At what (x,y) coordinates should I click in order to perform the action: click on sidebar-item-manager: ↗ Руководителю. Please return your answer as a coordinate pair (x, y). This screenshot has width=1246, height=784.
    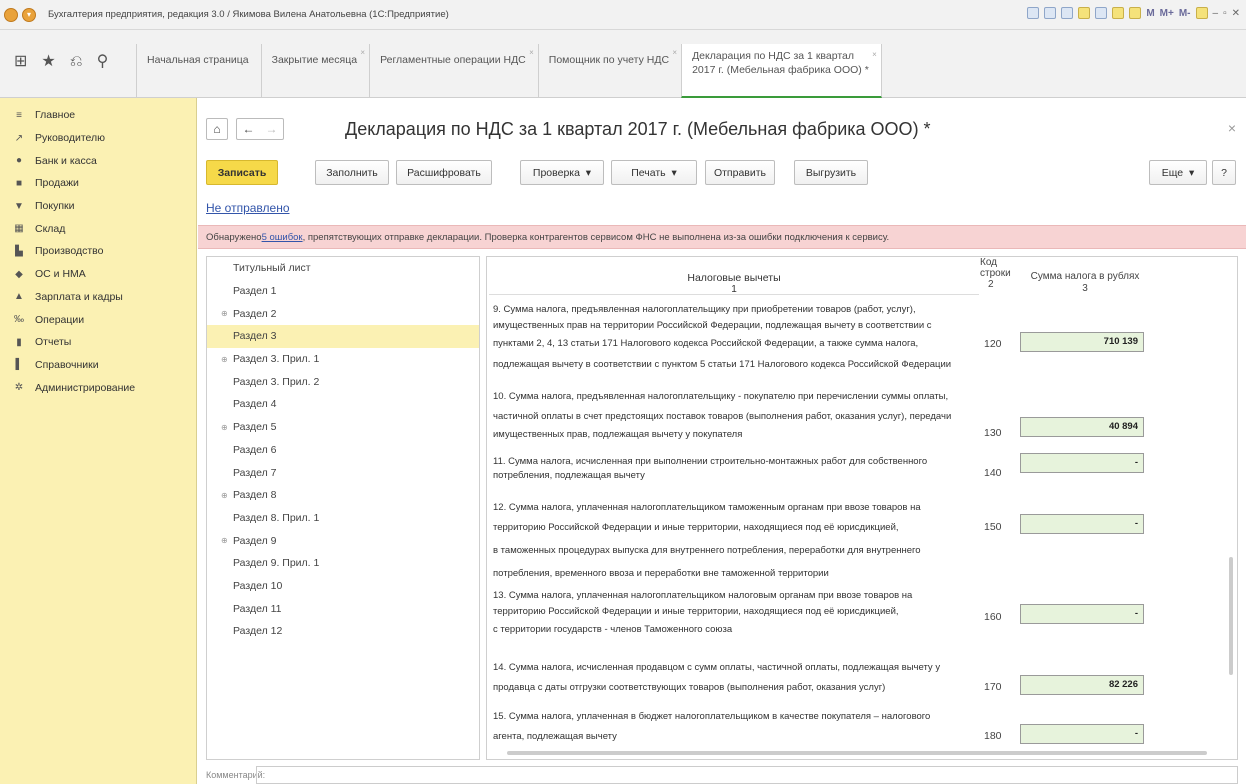
    Looking at the image, I should click on (98, 138).